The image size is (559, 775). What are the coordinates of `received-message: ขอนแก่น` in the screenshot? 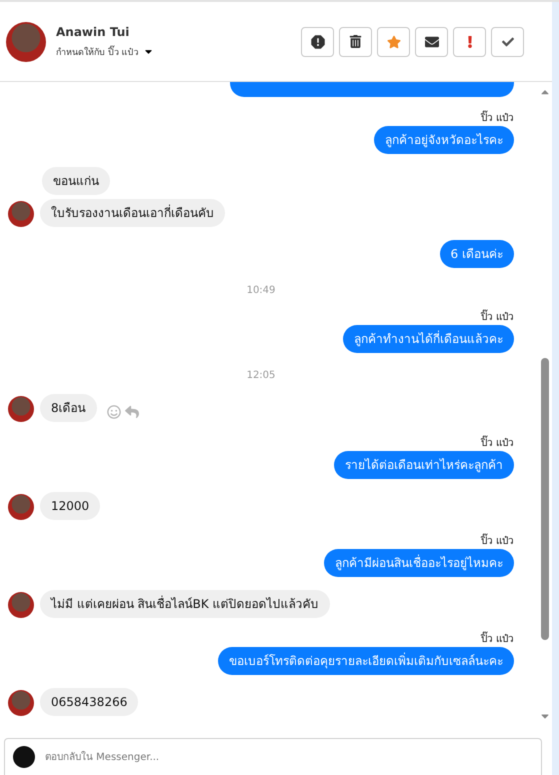 It's located at (76, 181).